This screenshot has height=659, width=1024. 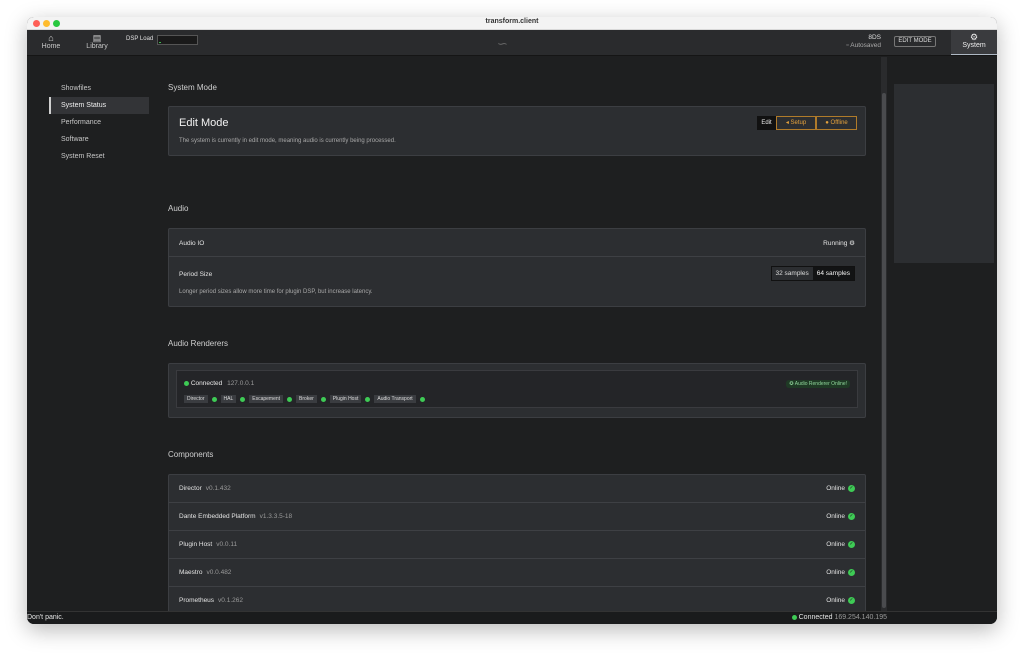 What do you see at coordinates (99, 88) in the screenshot?
I see `sidebar-item-showfiles: Showfiles` at bounding box center [99, 88].